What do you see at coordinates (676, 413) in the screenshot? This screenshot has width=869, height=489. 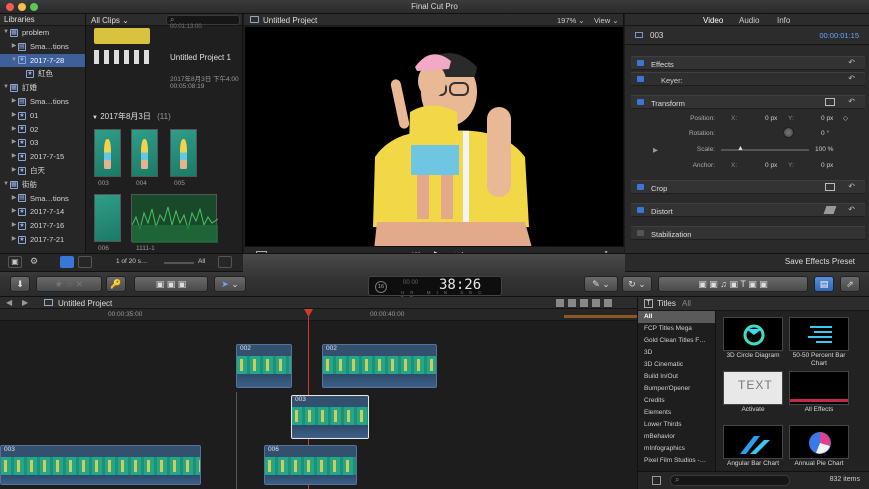 I see `effects-category-item: Elements` at bounding box center [676, 413].